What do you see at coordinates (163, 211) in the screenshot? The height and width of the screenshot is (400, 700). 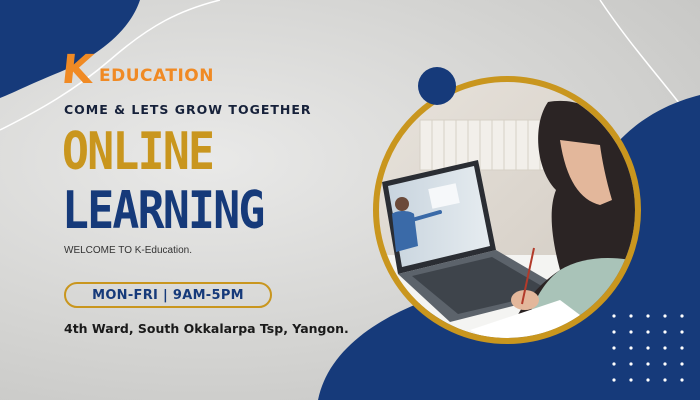 I see `headline-line-2: LEARNING` at bounding box center [163, 211].